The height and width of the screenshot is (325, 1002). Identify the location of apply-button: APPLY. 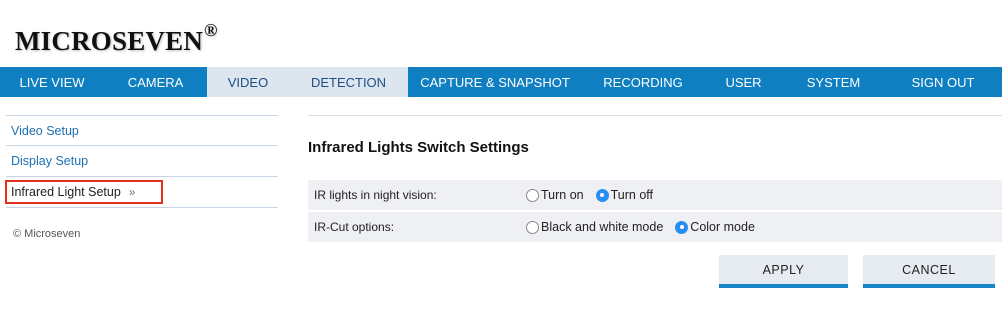
(783, 271).